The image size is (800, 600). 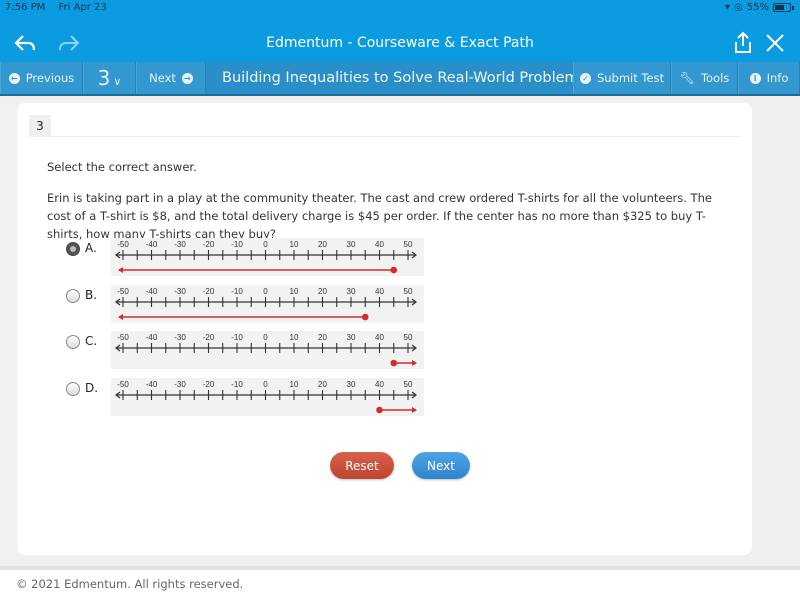 What do you see at coordinates (777, 78) in the screenshot?
I see `info-label: Info` at bounding box center [777, 78].